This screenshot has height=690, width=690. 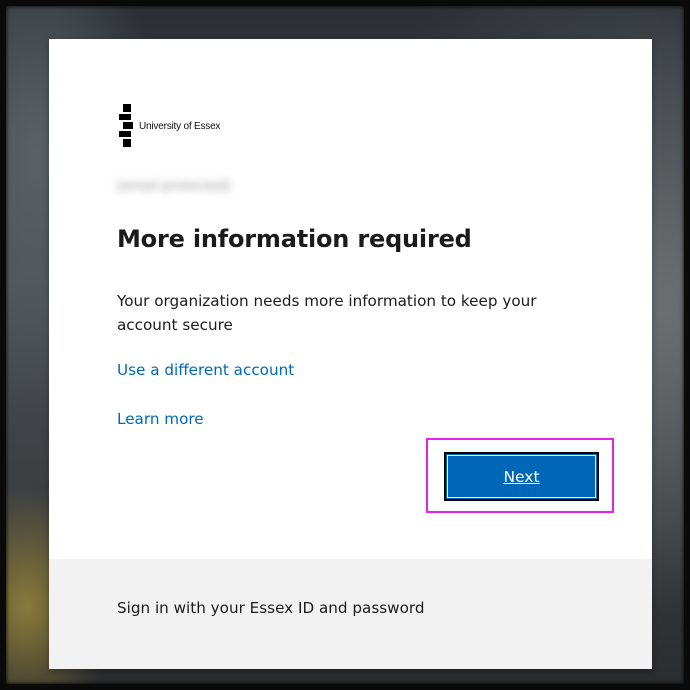 I want to click on next-button: Next, so click(x=521, y=476).